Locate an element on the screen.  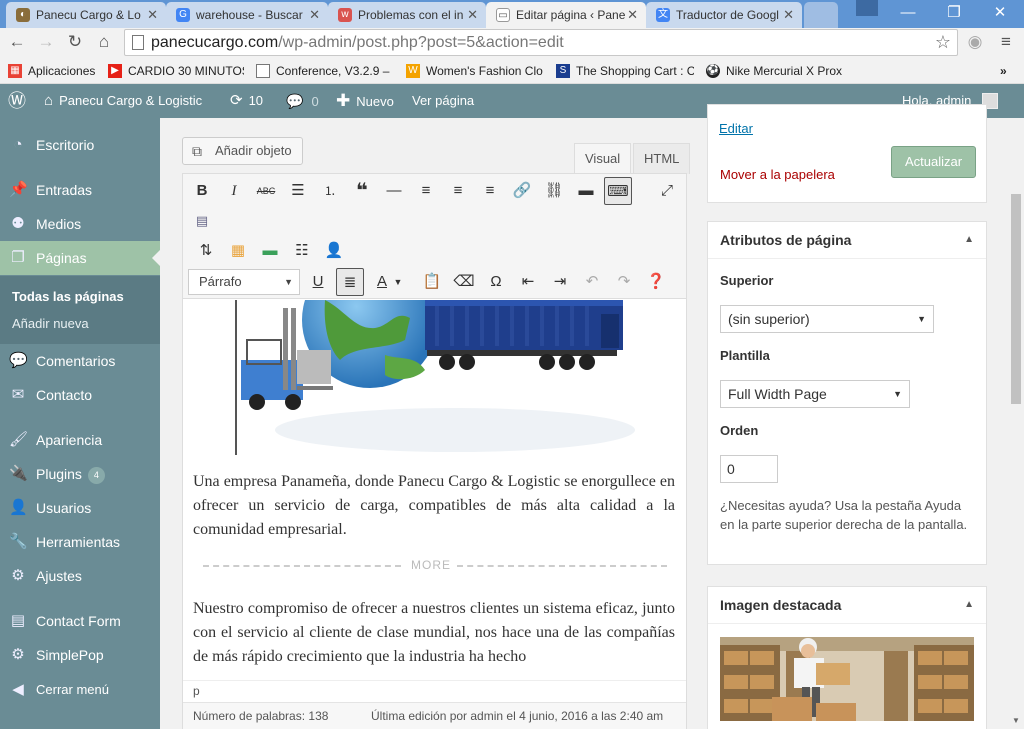
menu-paginas: ❐ Páginas is located at coordinates (80, 258).